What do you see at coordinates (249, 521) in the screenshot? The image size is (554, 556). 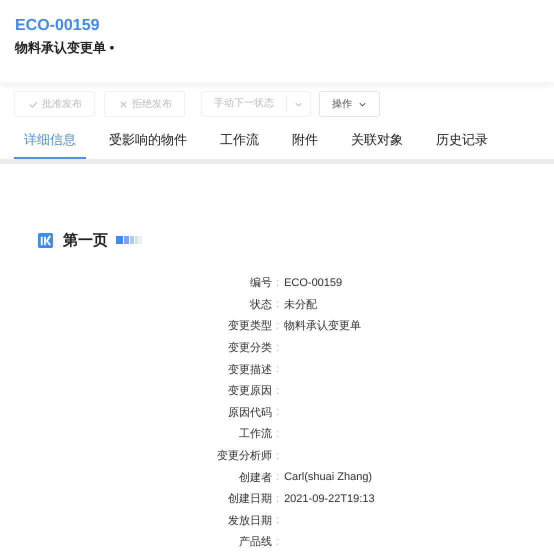 I see `field-label: 发放日期` at bounding box center [249, 521].